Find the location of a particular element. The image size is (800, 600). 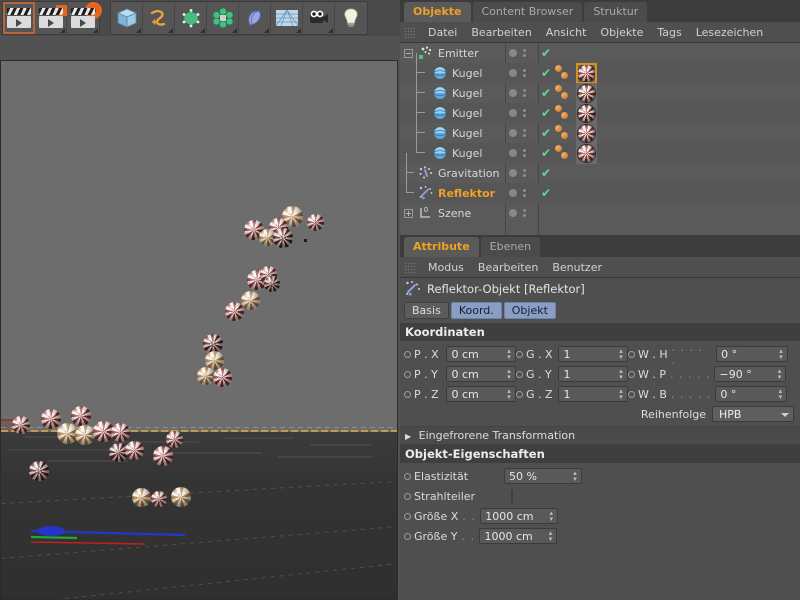

menu-modus: Modus is located at coordinates (446, 267).